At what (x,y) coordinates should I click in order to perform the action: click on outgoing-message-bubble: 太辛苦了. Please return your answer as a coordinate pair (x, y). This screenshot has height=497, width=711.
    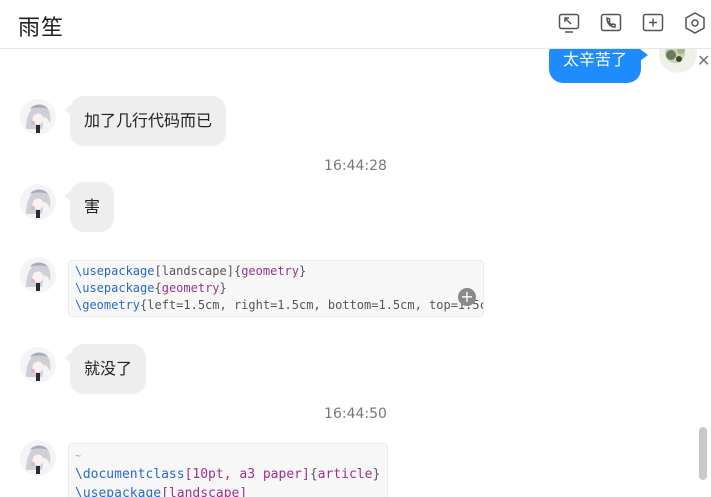
    Looking at the image, I should click on (599, 66).